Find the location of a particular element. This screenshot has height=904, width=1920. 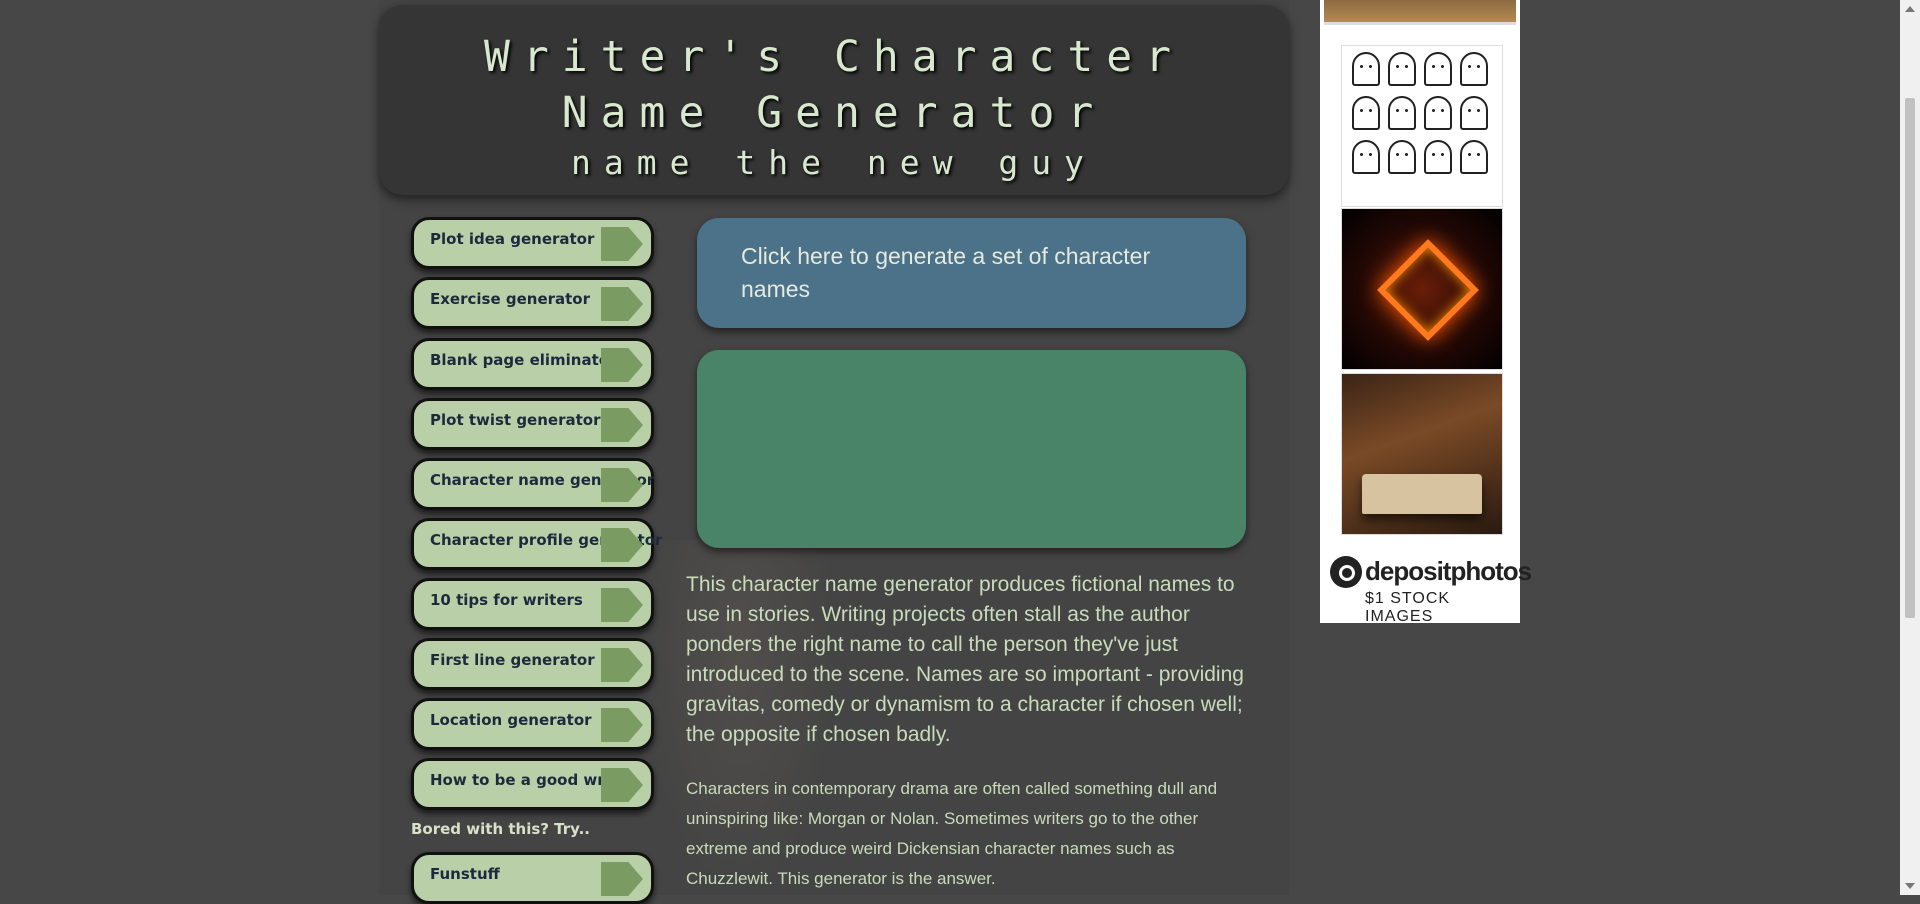

site-tagline: name the new guy is located at coordinates (834, 162).